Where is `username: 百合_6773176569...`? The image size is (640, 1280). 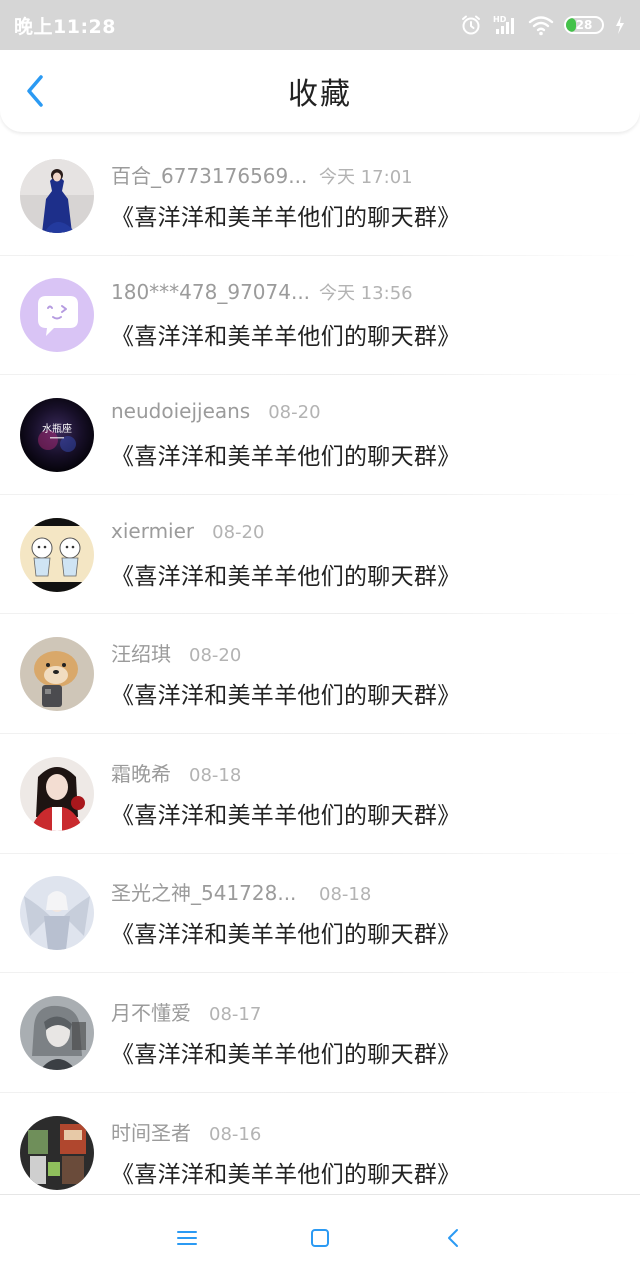 username: 百合_6773176569... is located at coordinates (209, 175).